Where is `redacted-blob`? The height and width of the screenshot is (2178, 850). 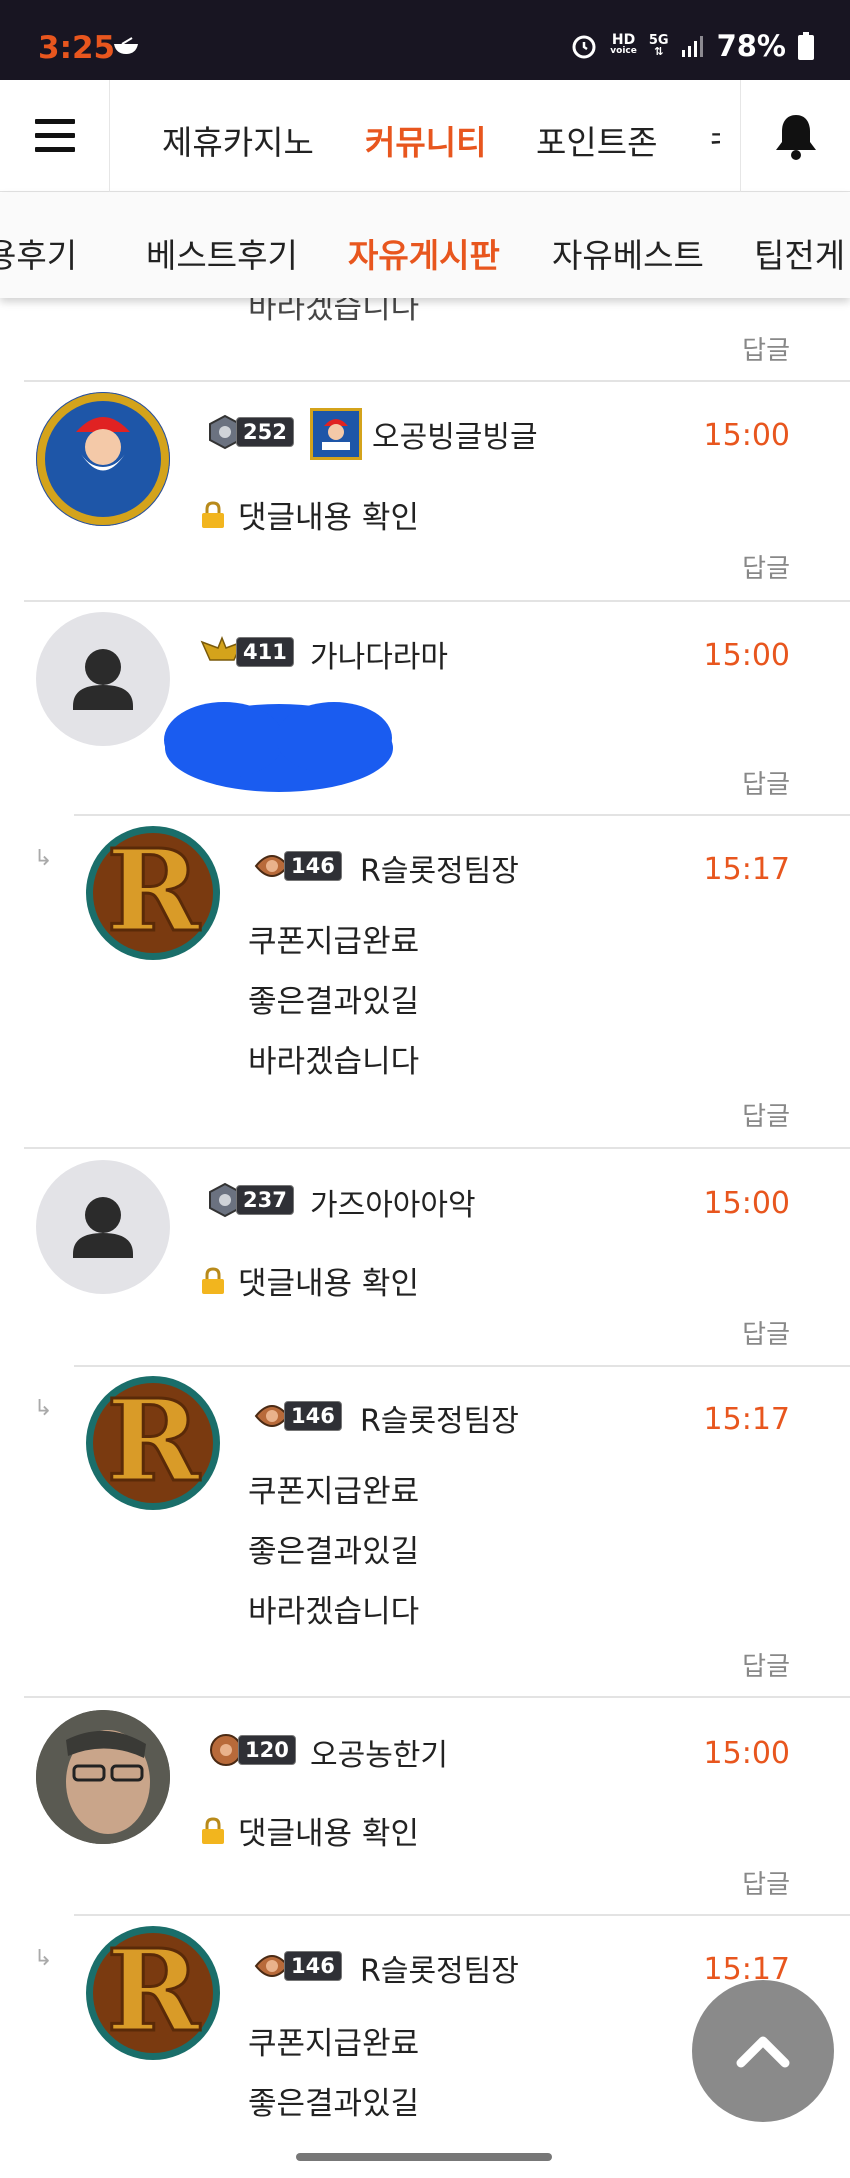 redacted-blob is located at coordinates (278, 747).